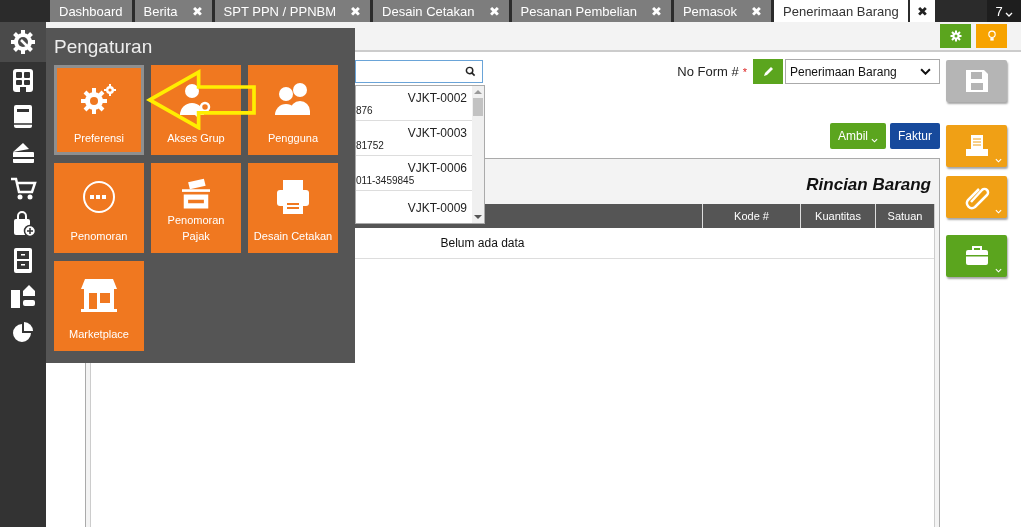  Describe the element at coordinates (23, 296) in the screenshot. I see `buildings-icon` at that location.